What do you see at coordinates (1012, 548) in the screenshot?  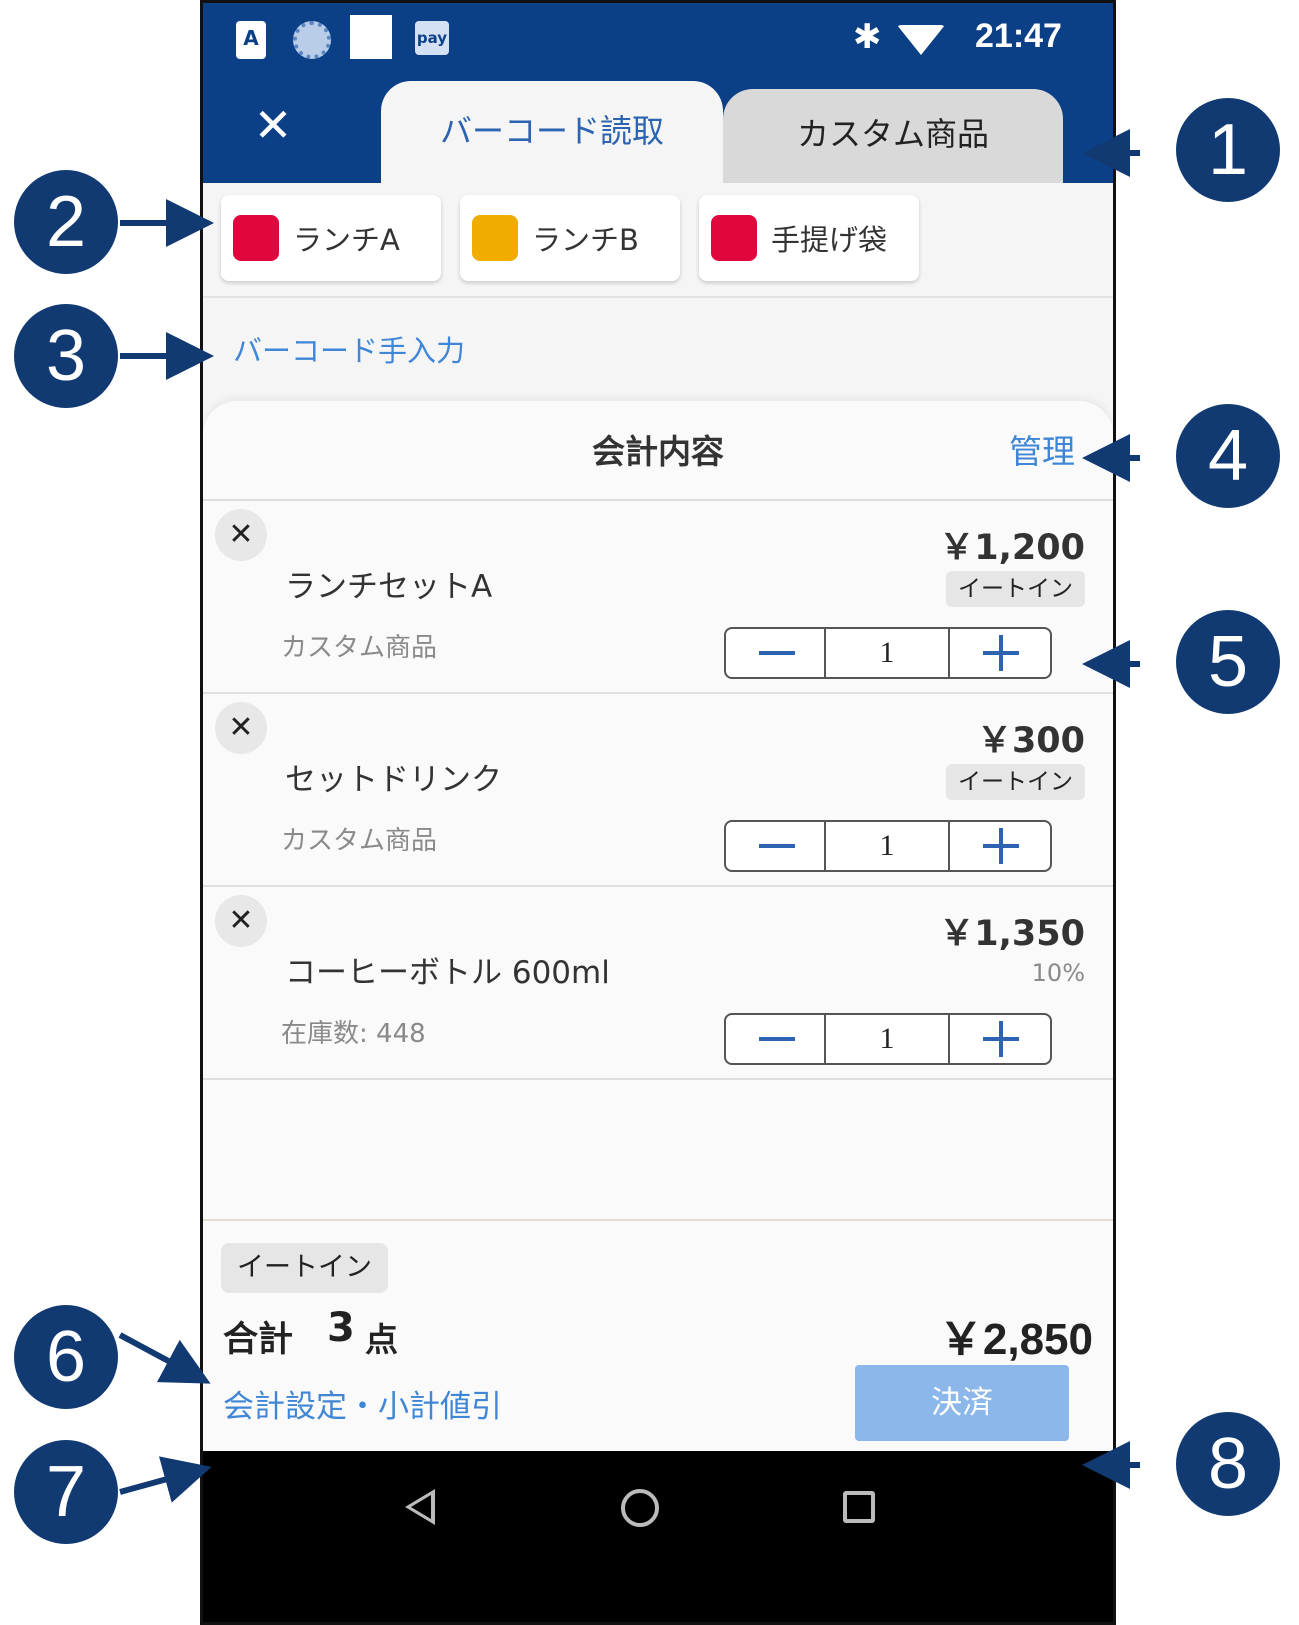 I see `item-price: ￥1,200` at bounding box center [1012, 548].